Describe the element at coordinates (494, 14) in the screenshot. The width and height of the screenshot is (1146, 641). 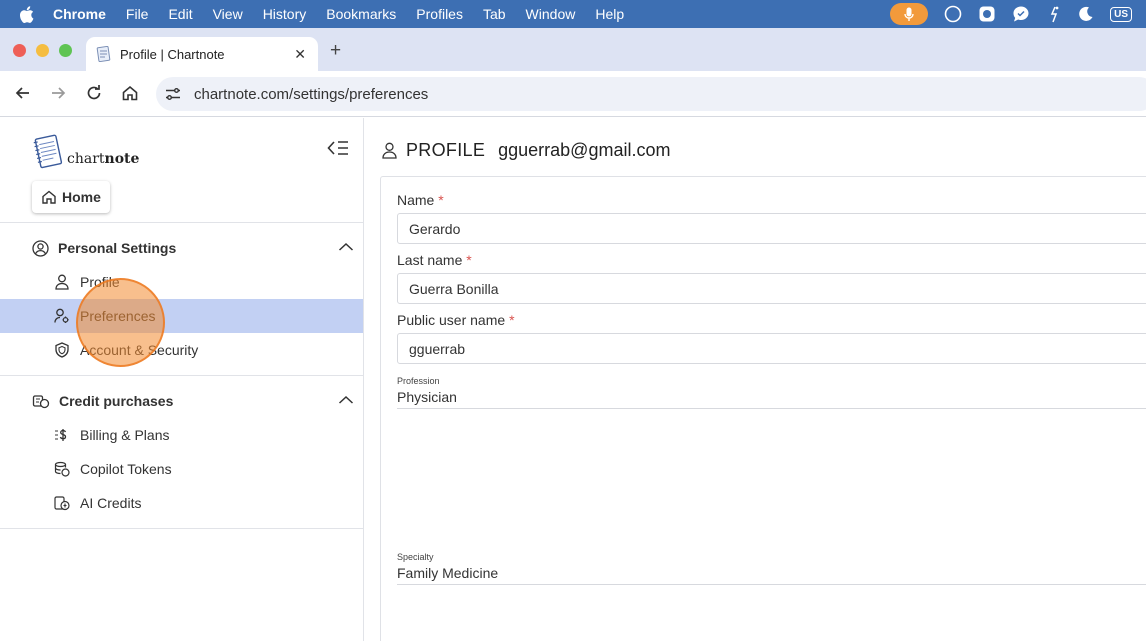
I see `menu-tab: Tab` at that location.